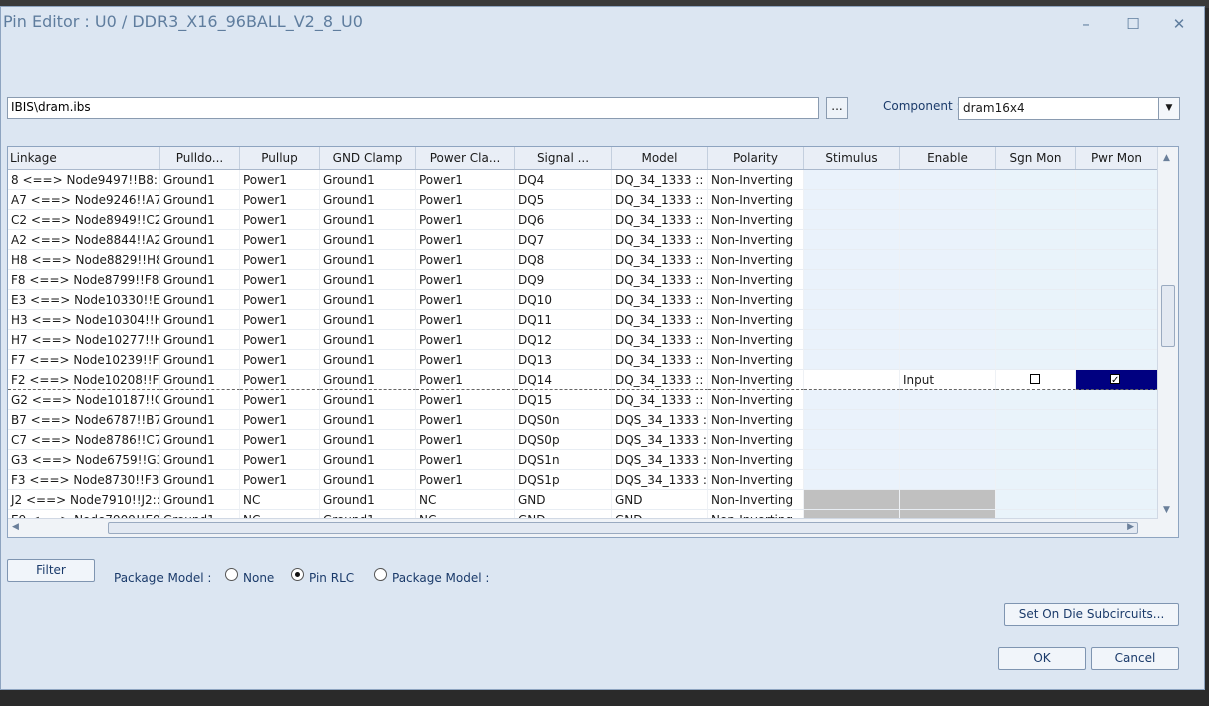  What do you see at coordinates (84, 240) in the screenshot?
I see `cell-linkage: A2 <==> Node8844!!A2::` at bounding box center [84, 240].